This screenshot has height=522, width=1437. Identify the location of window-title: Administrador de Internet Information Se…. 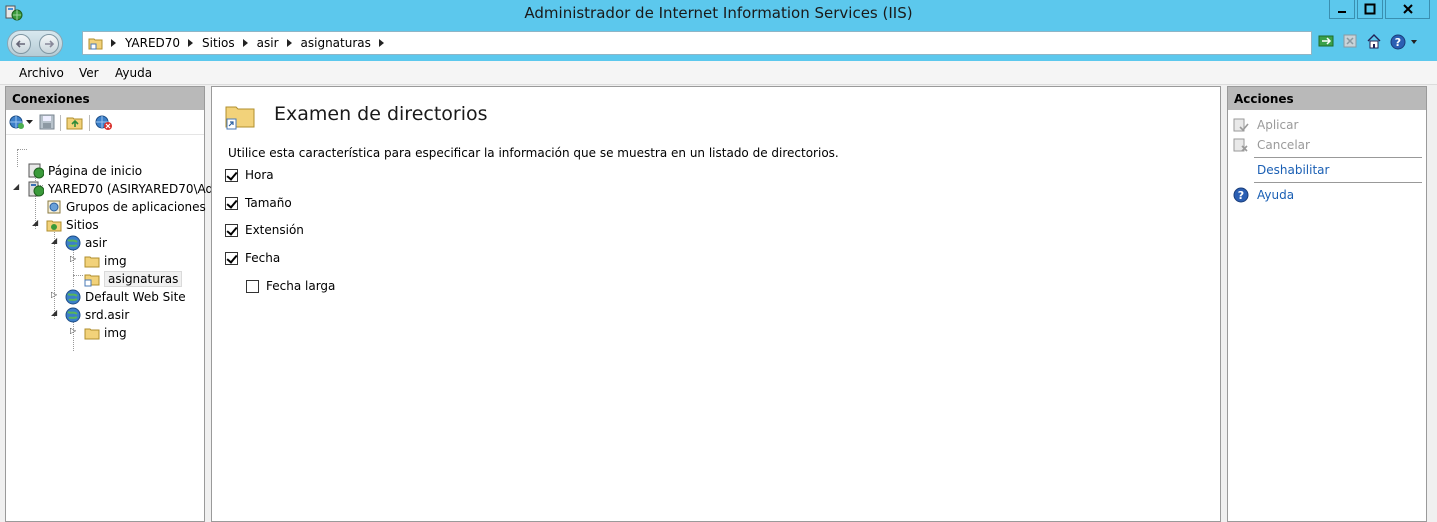
(718, 13).